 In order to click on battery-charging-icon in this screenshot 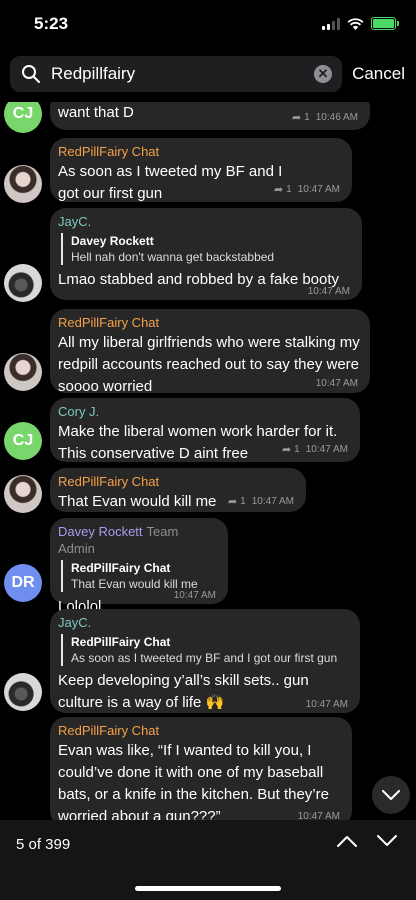, I will do `click(385, 23)`.